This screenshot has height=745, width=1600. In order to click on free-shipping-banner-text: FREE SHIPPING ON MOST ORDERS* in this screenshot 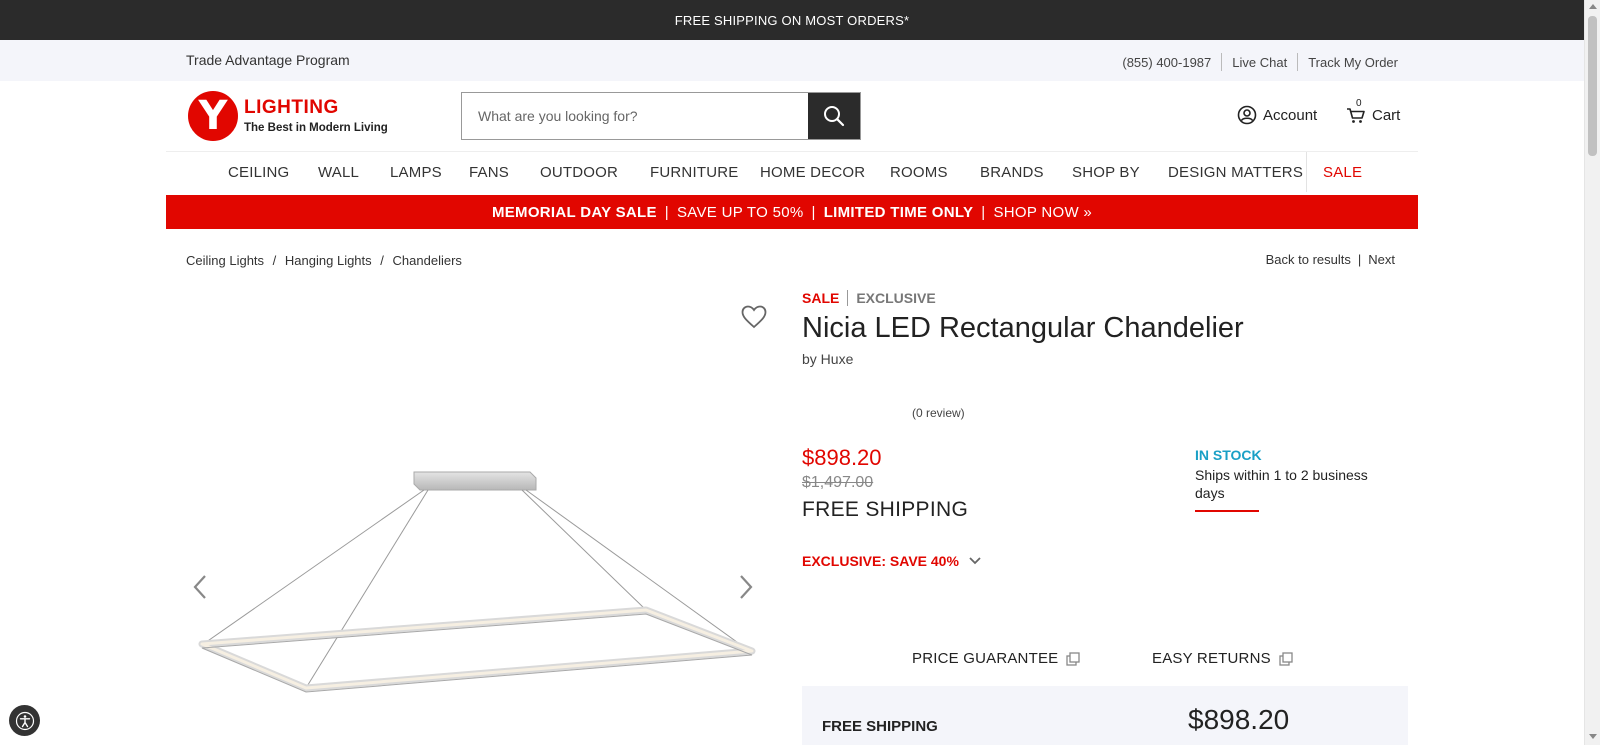, I will do `click(792, 20)`.